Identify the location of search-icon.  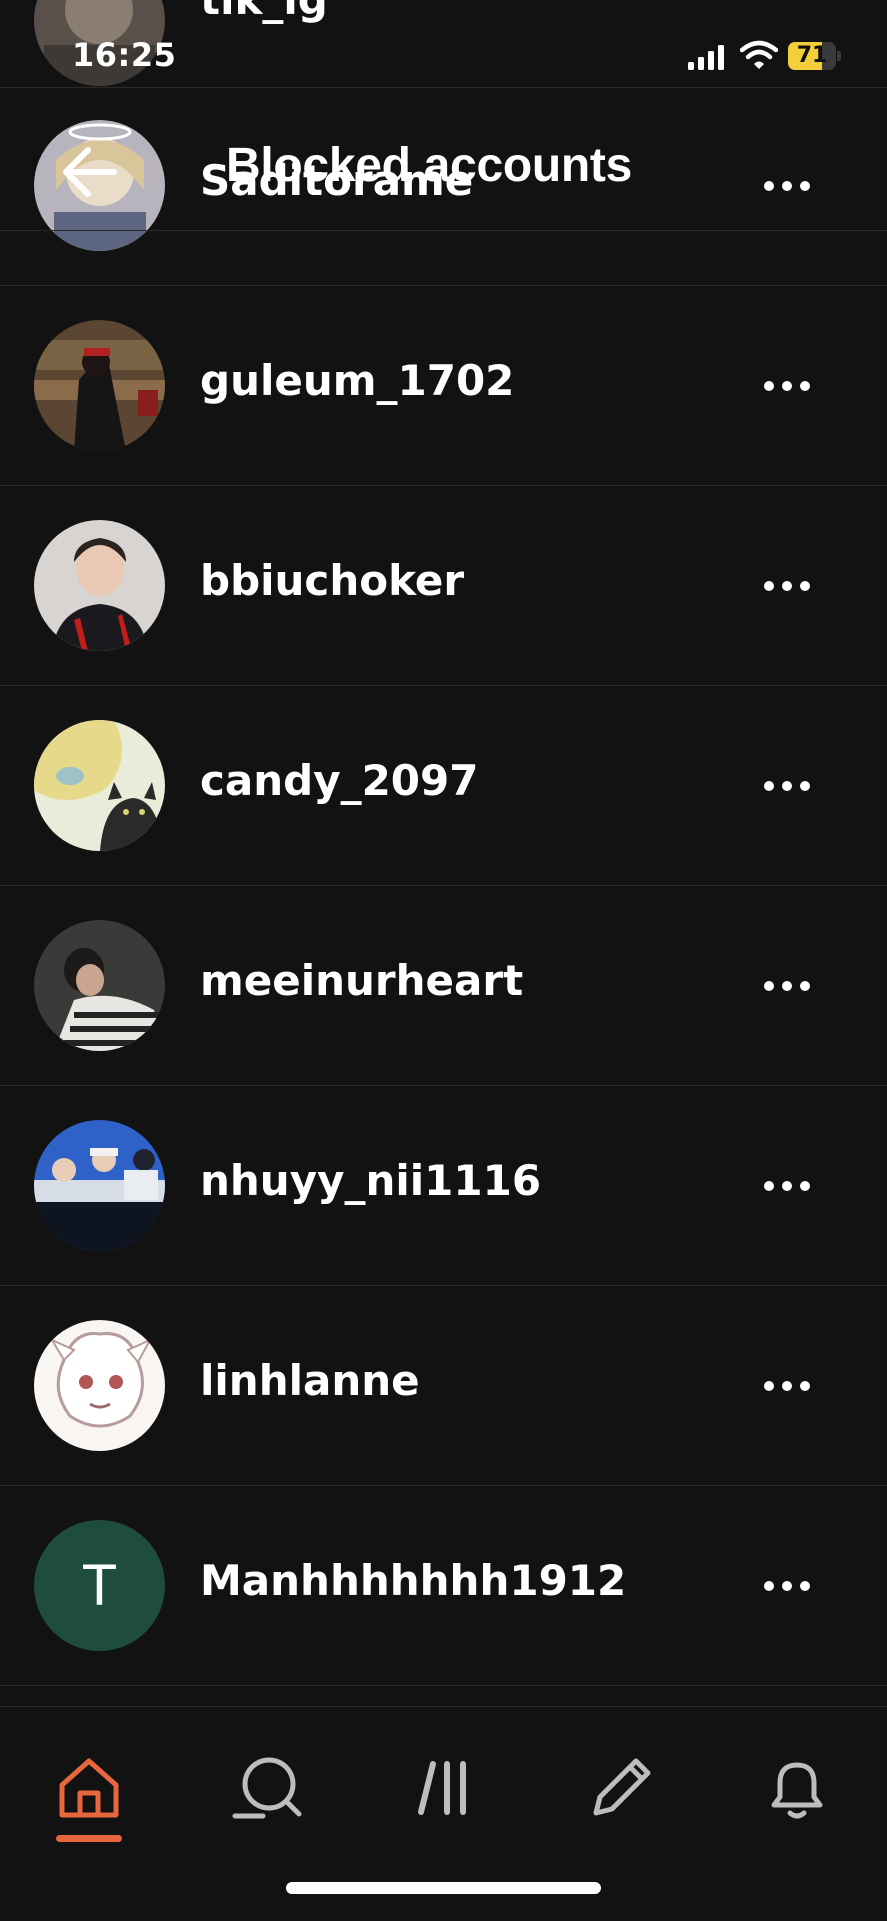
(267, 1788).